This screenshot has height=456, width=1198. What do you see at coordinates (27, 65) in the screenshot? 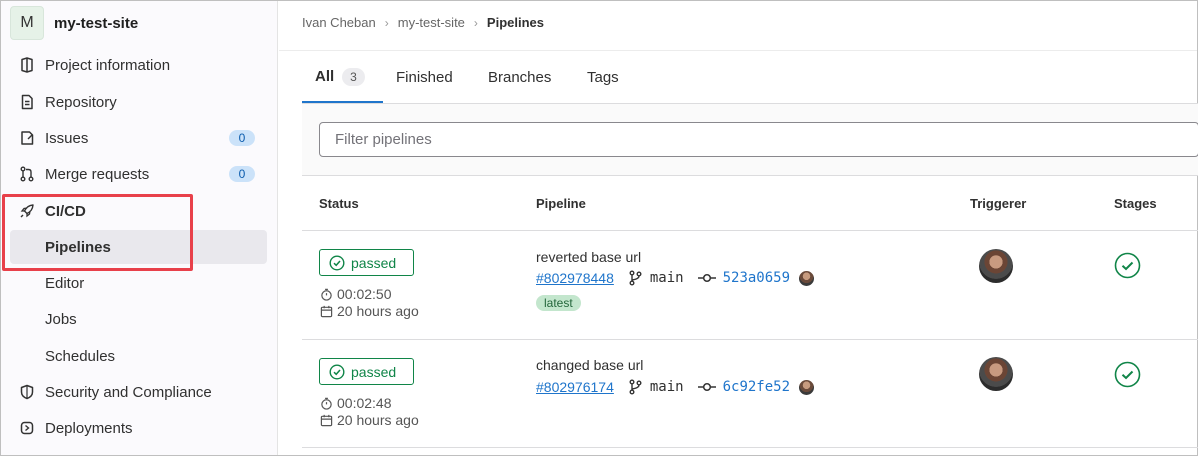
I see `project-info-icon` at bounding box center [27, 65].